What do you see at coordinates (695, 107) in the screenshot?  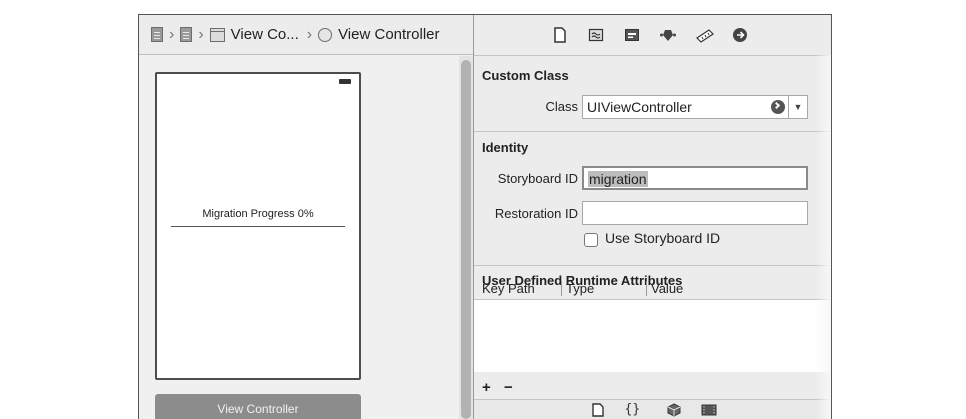 I see `class-combobox: UIViewController ▼` at bounding box center [695, 107].